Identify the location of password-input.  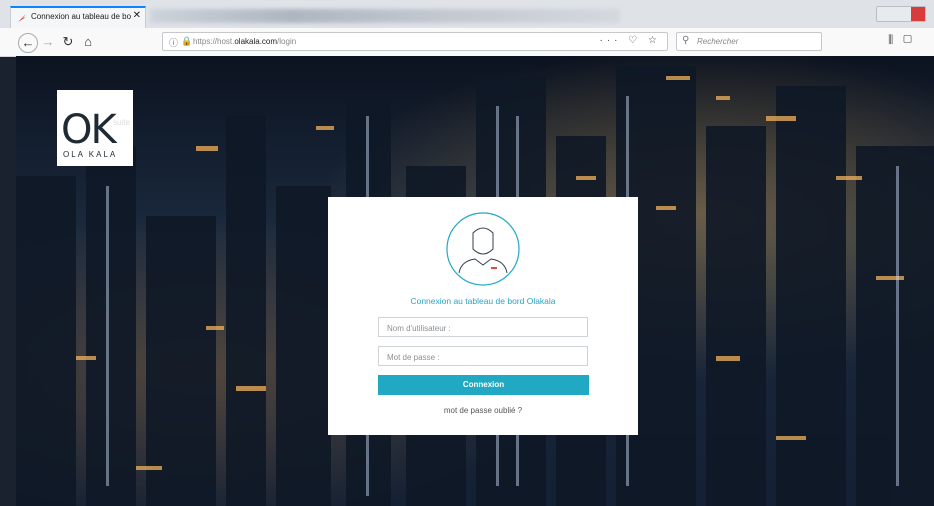
(483, 357).